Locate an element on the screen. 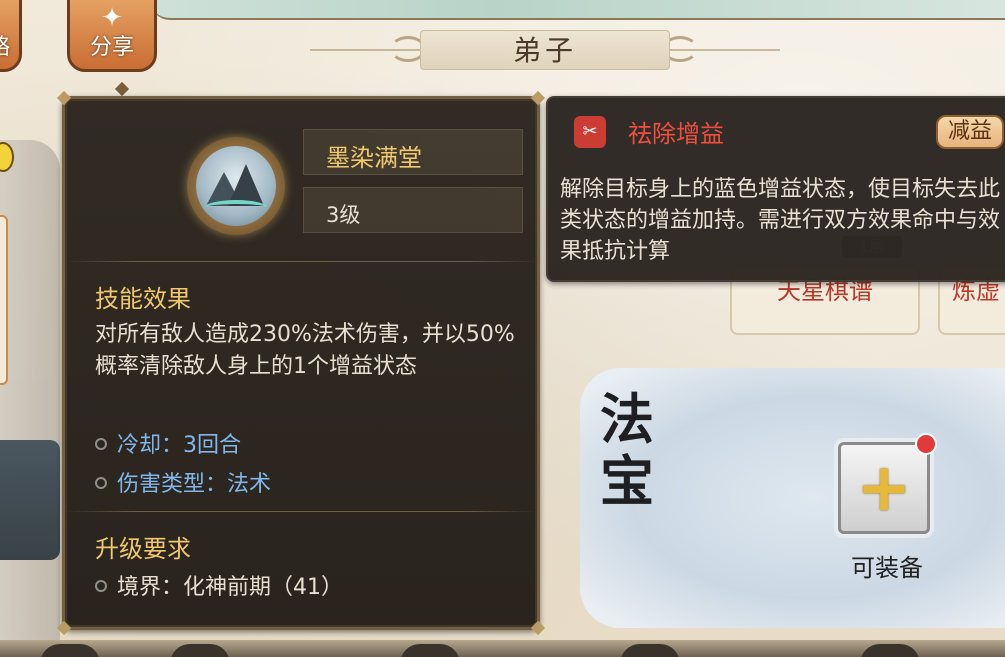 This screenshot has height=657, width=1005. share-label: 分享 is located at coordinates (111, 47).